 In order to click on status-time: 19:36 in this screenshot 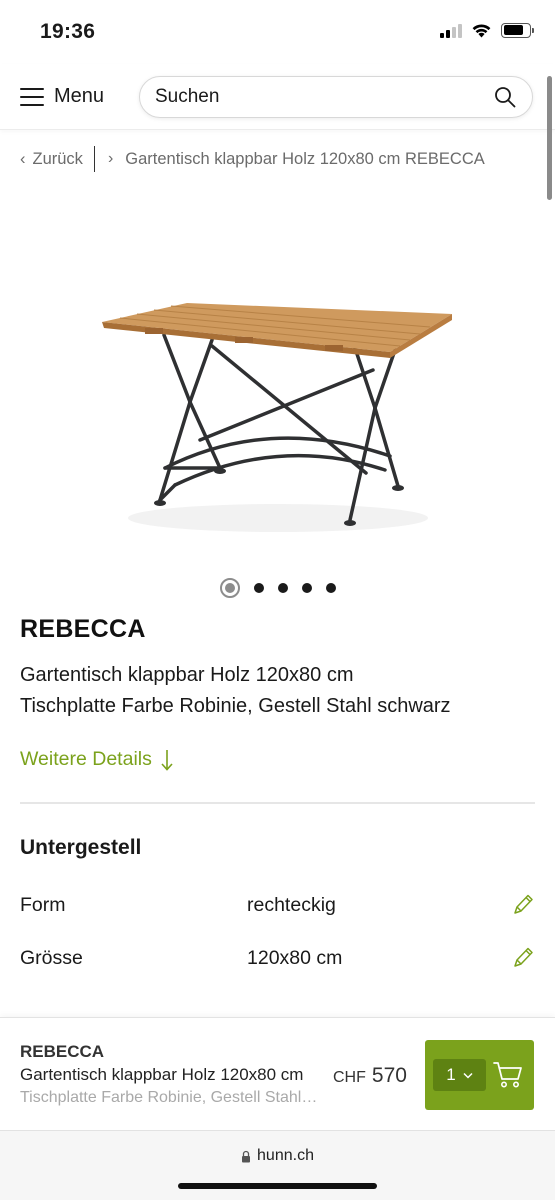, I will do `click(68, 31)`.